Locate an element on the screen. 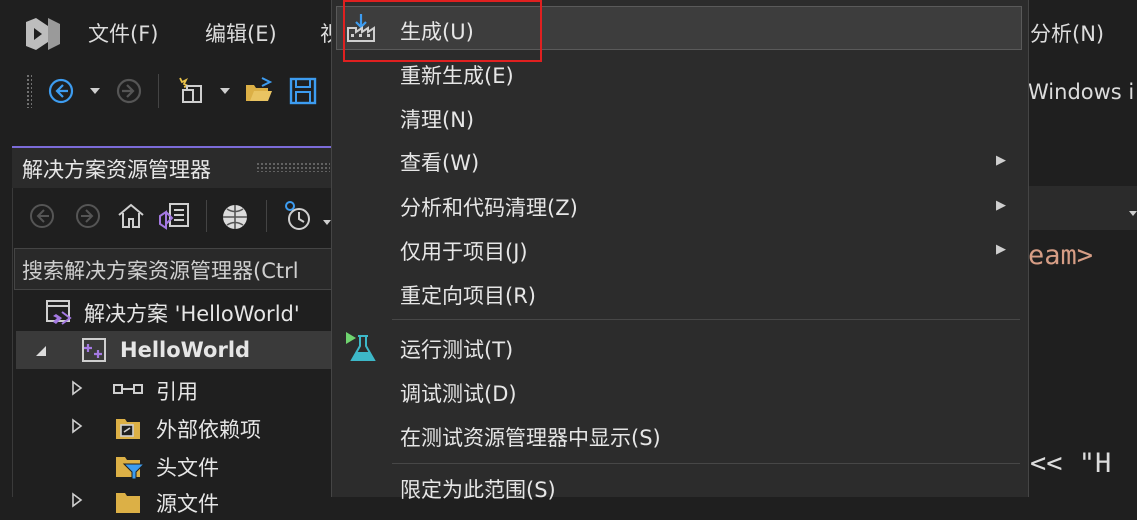 The image size is (1137, 520). solution-search-input: 搜索解决方案资源管理器(Ctrl is located at coordinates (160, 270).